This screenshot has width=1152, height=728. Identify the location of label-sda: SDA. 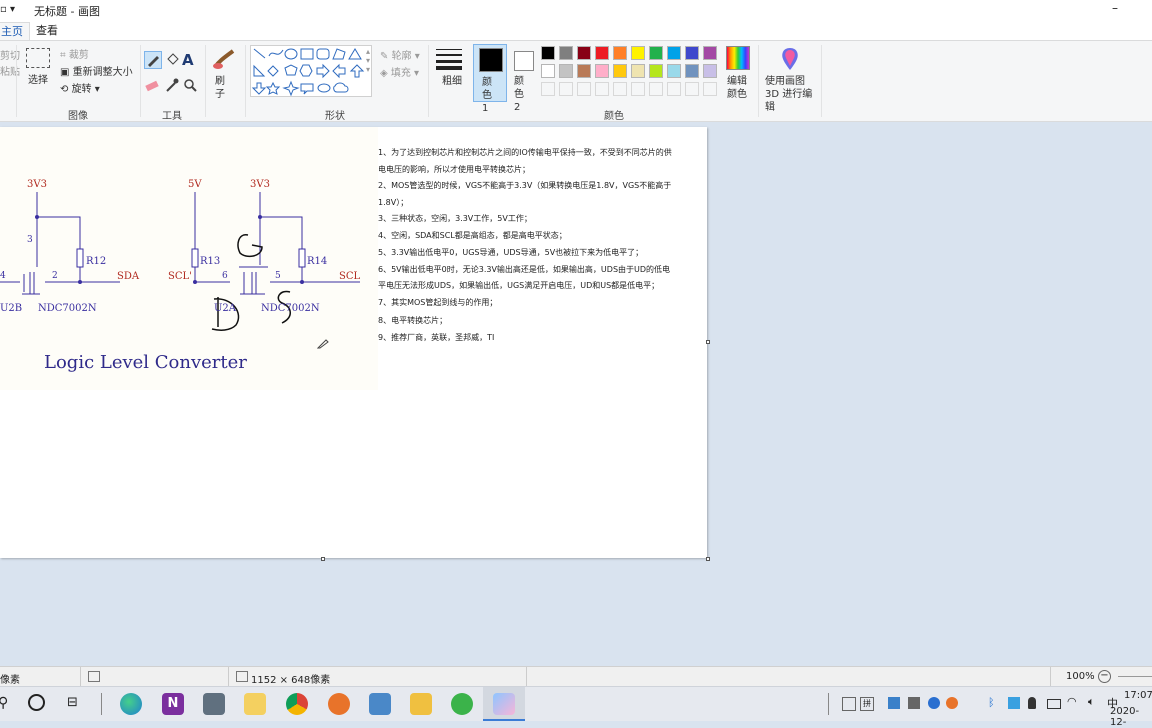
(128, 276).